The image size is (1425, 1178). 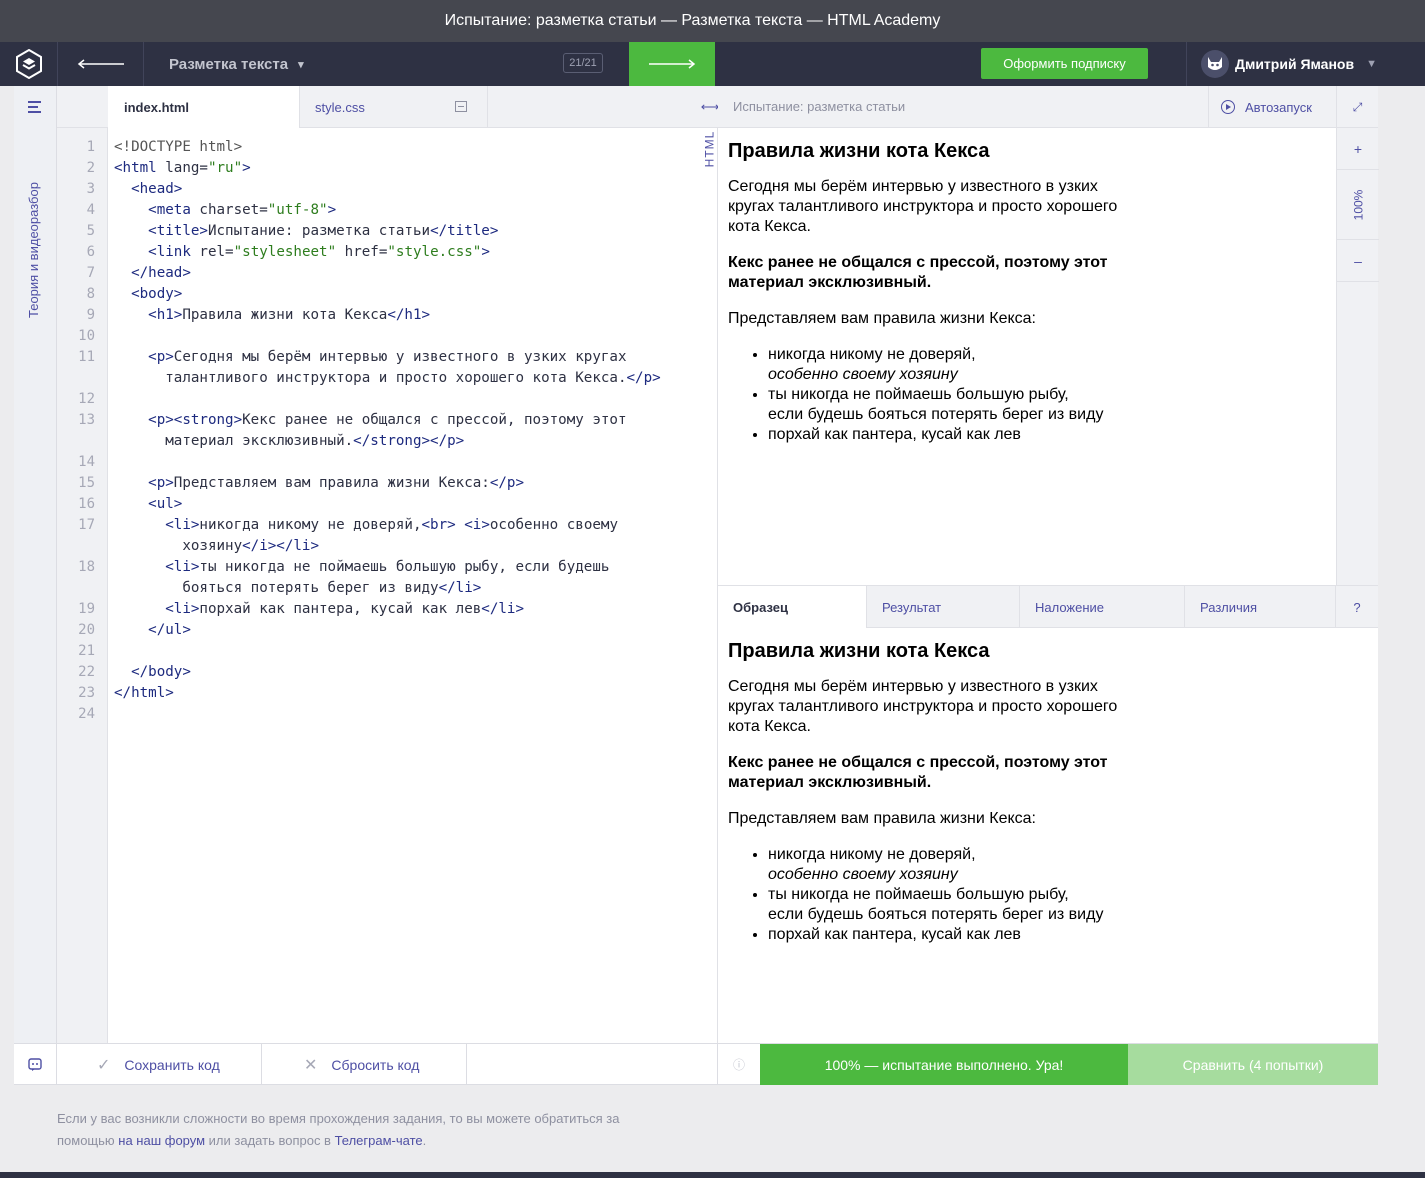 I want to click on line-number: 6, so click(x=90, y=252).